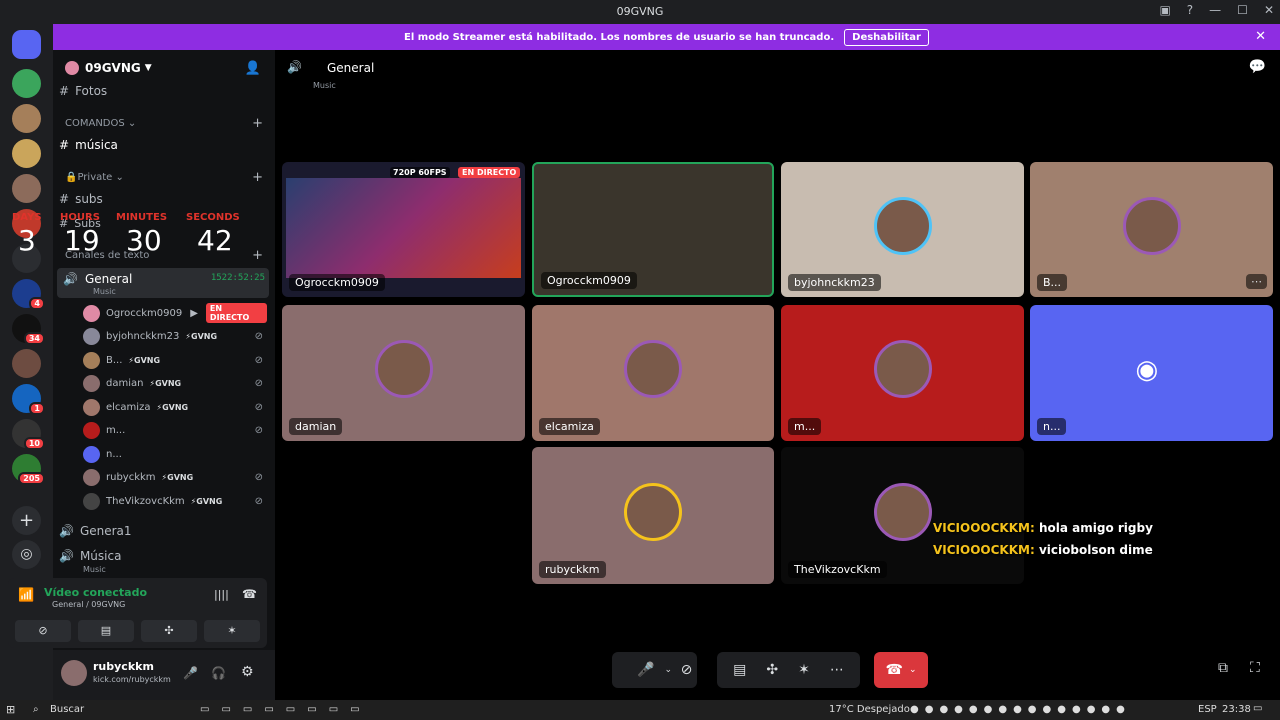 Image resolution: width=1280 pixels, height=720 pixels. Describe the element at coordinates (100, 123) in the screenshot. I see `category-comandos: COMANDOS ⌄` at that location.